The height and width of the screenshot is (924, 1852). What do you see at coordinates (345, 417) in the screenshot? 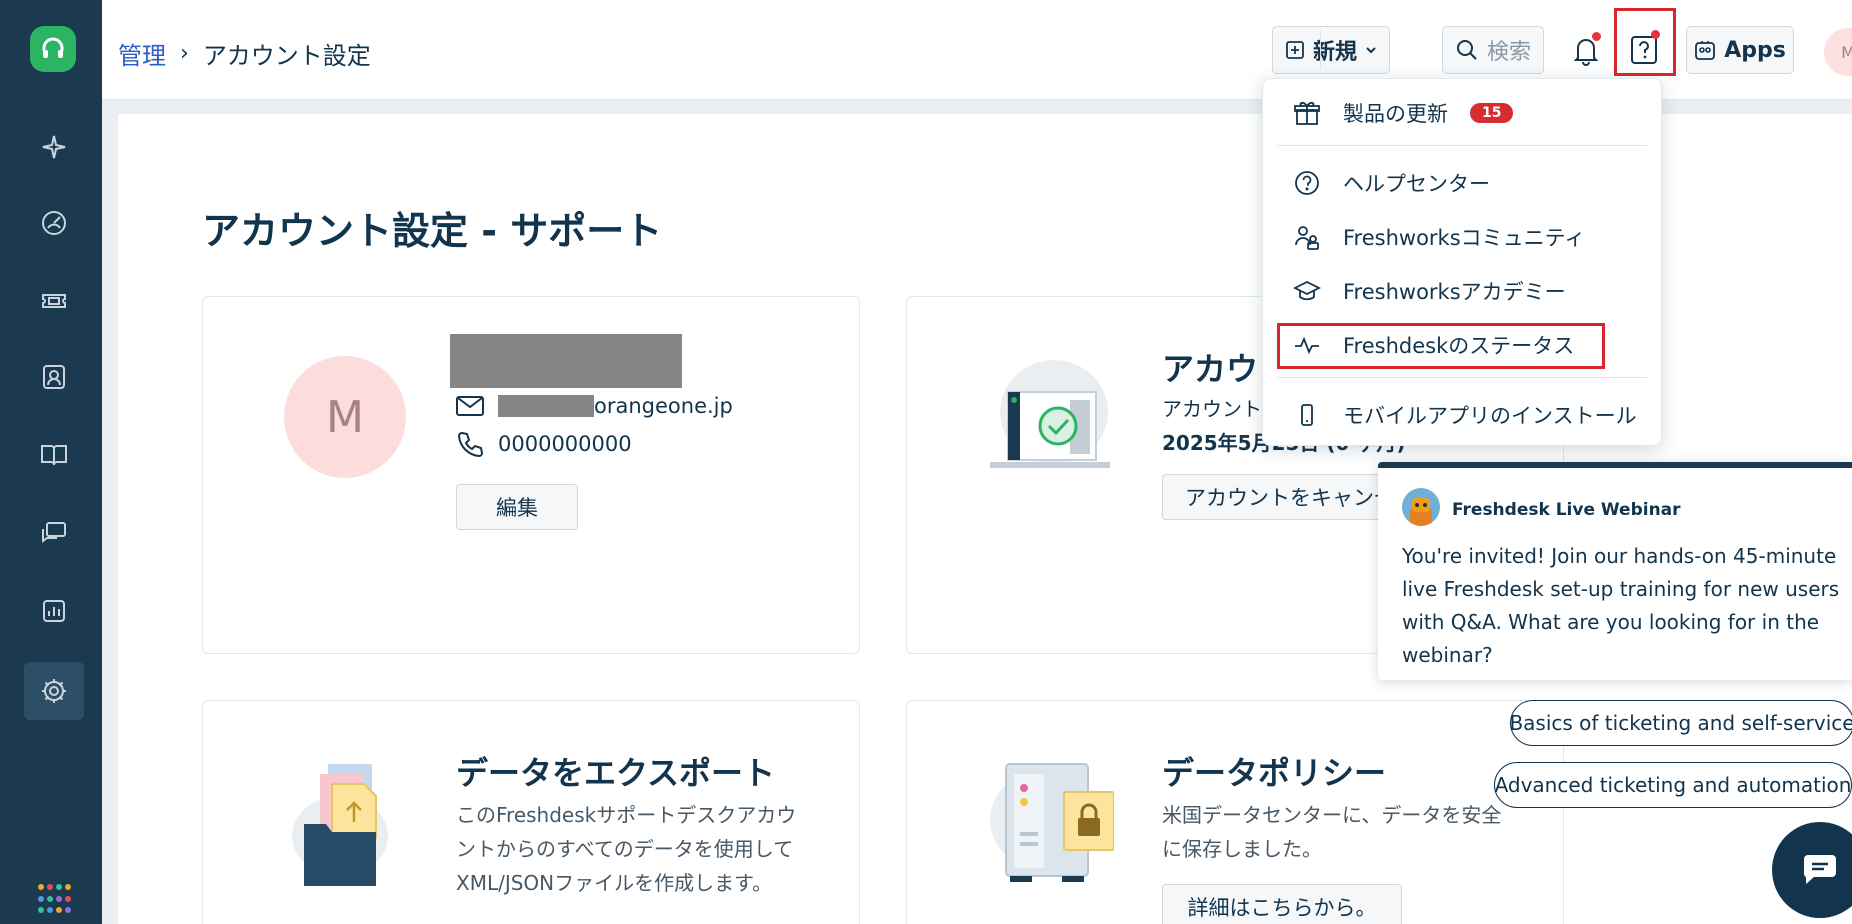
I see `profile-avatar: M` at bounding box center [345, 417].